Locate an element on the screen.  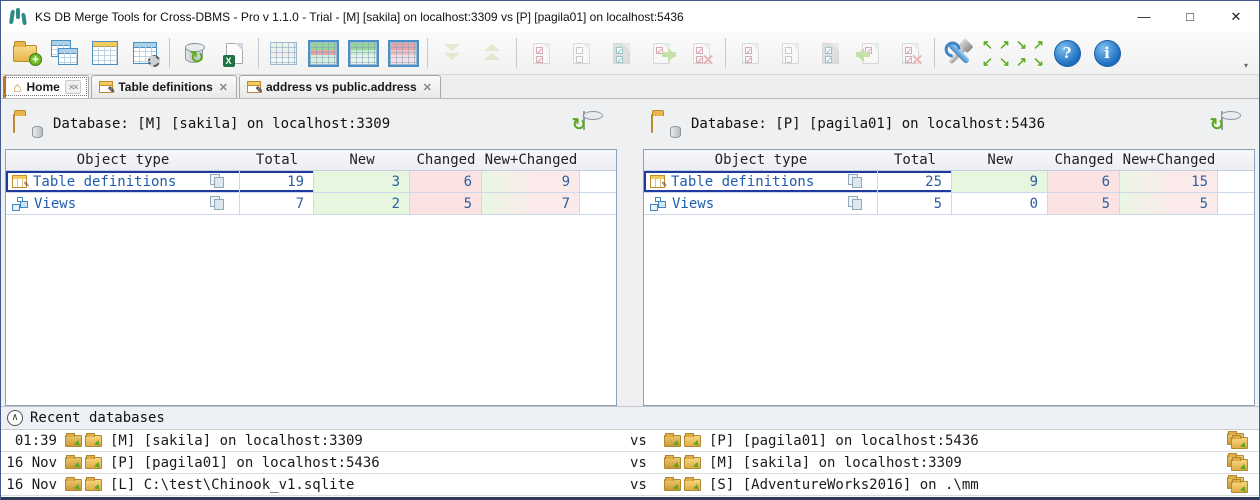
database-refresh-icon: ↻ is located at coordinates (195, 54).